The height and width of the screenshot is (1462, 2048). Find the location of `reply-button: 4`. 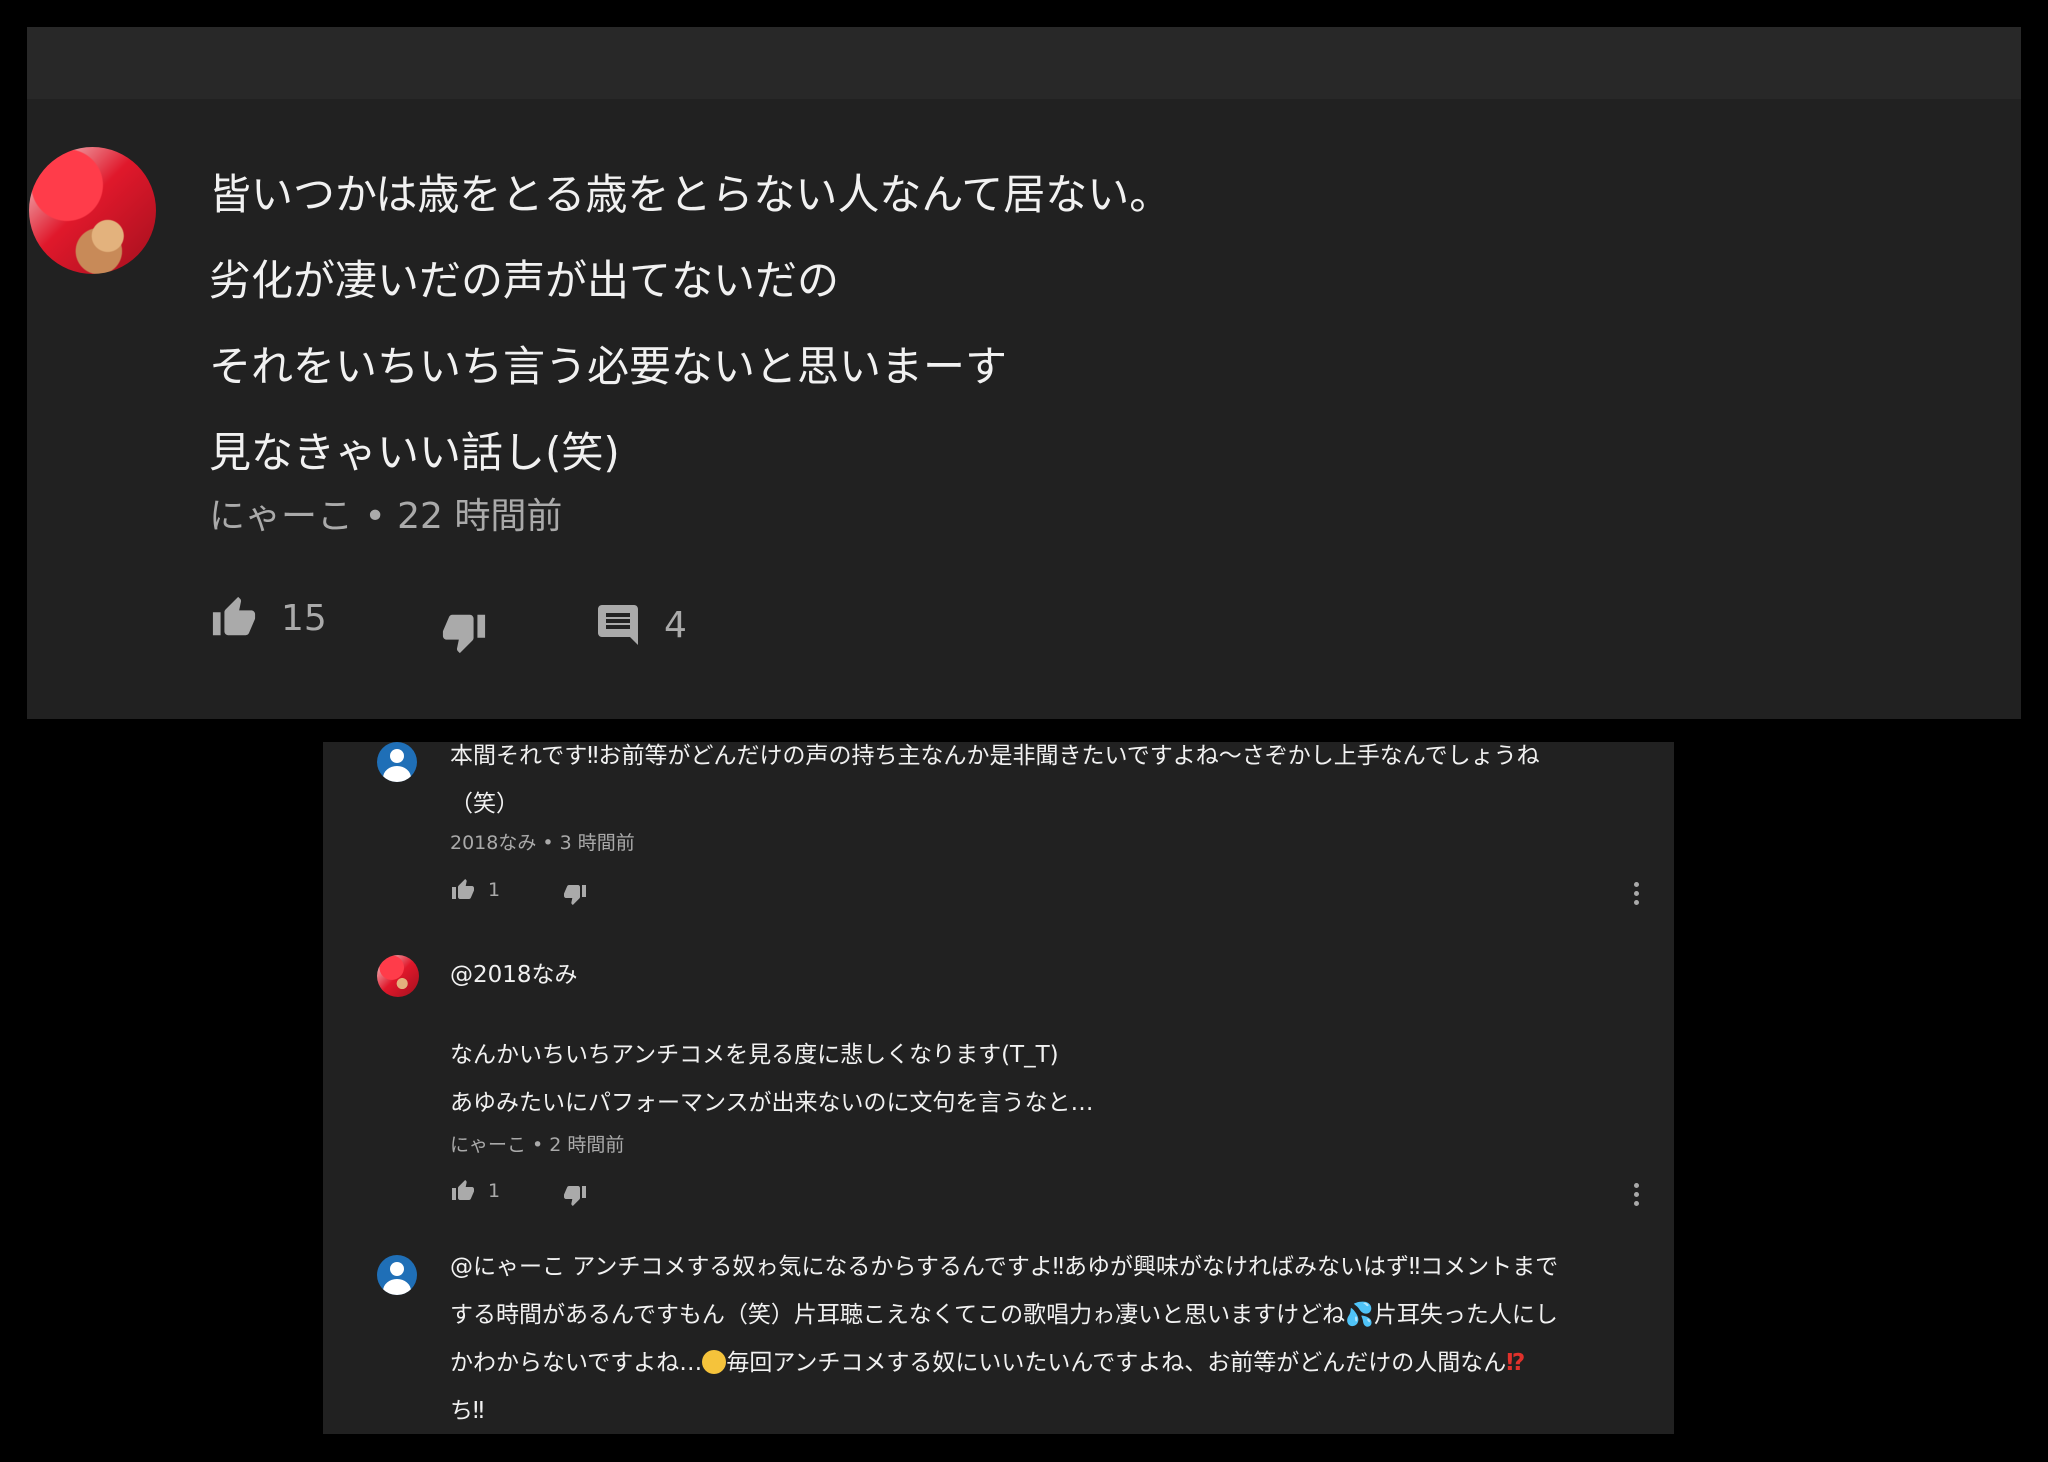

reply-button: 4 is located at coordinates (640, 625).